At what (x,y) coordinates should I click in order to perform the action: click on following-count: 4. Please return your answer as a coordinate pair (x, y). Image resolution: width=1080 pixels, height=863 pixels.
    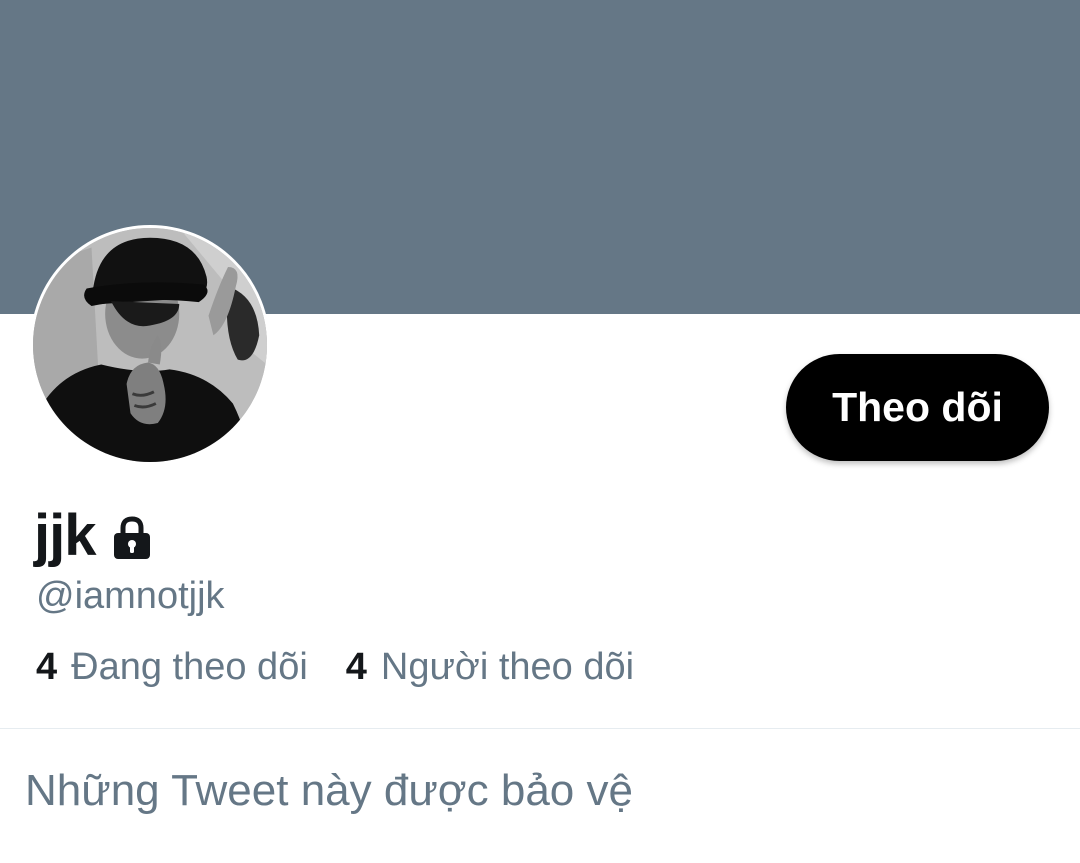
    Looking at the image, I should click on (47, 667).